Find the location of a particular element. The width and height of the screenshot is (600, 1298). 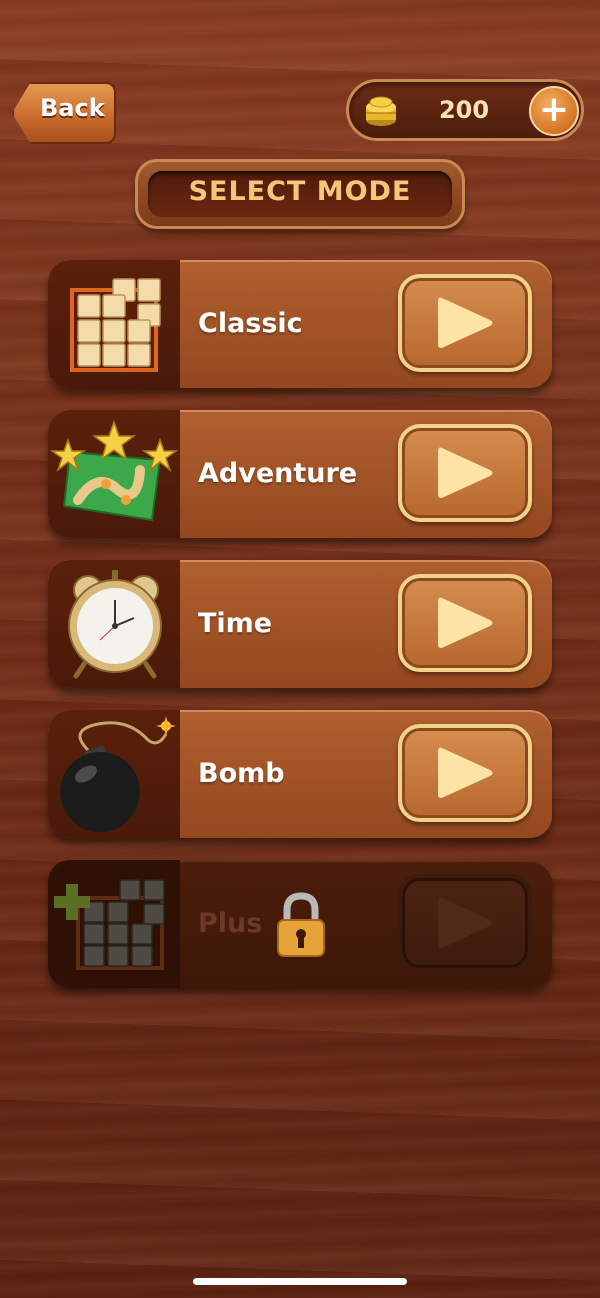

lock-icon is located at coordinates (301, 924).